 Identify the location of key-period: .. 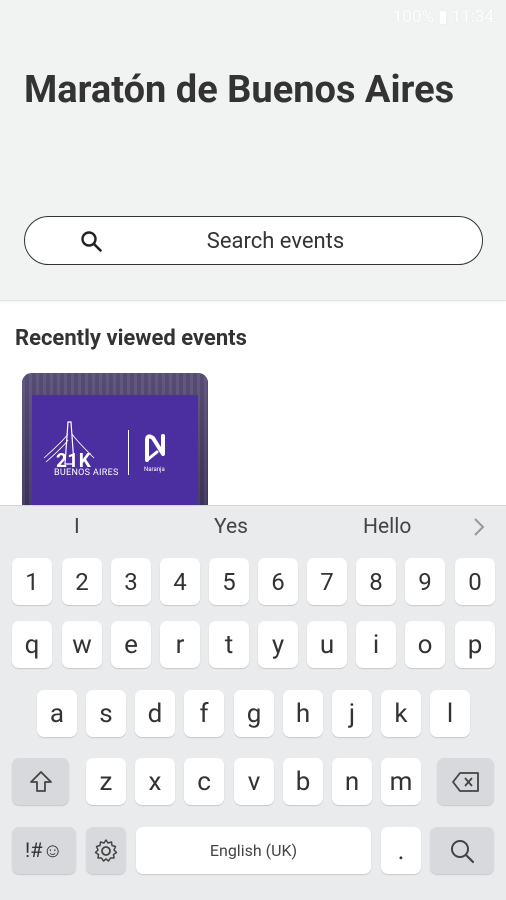
(401, 850).